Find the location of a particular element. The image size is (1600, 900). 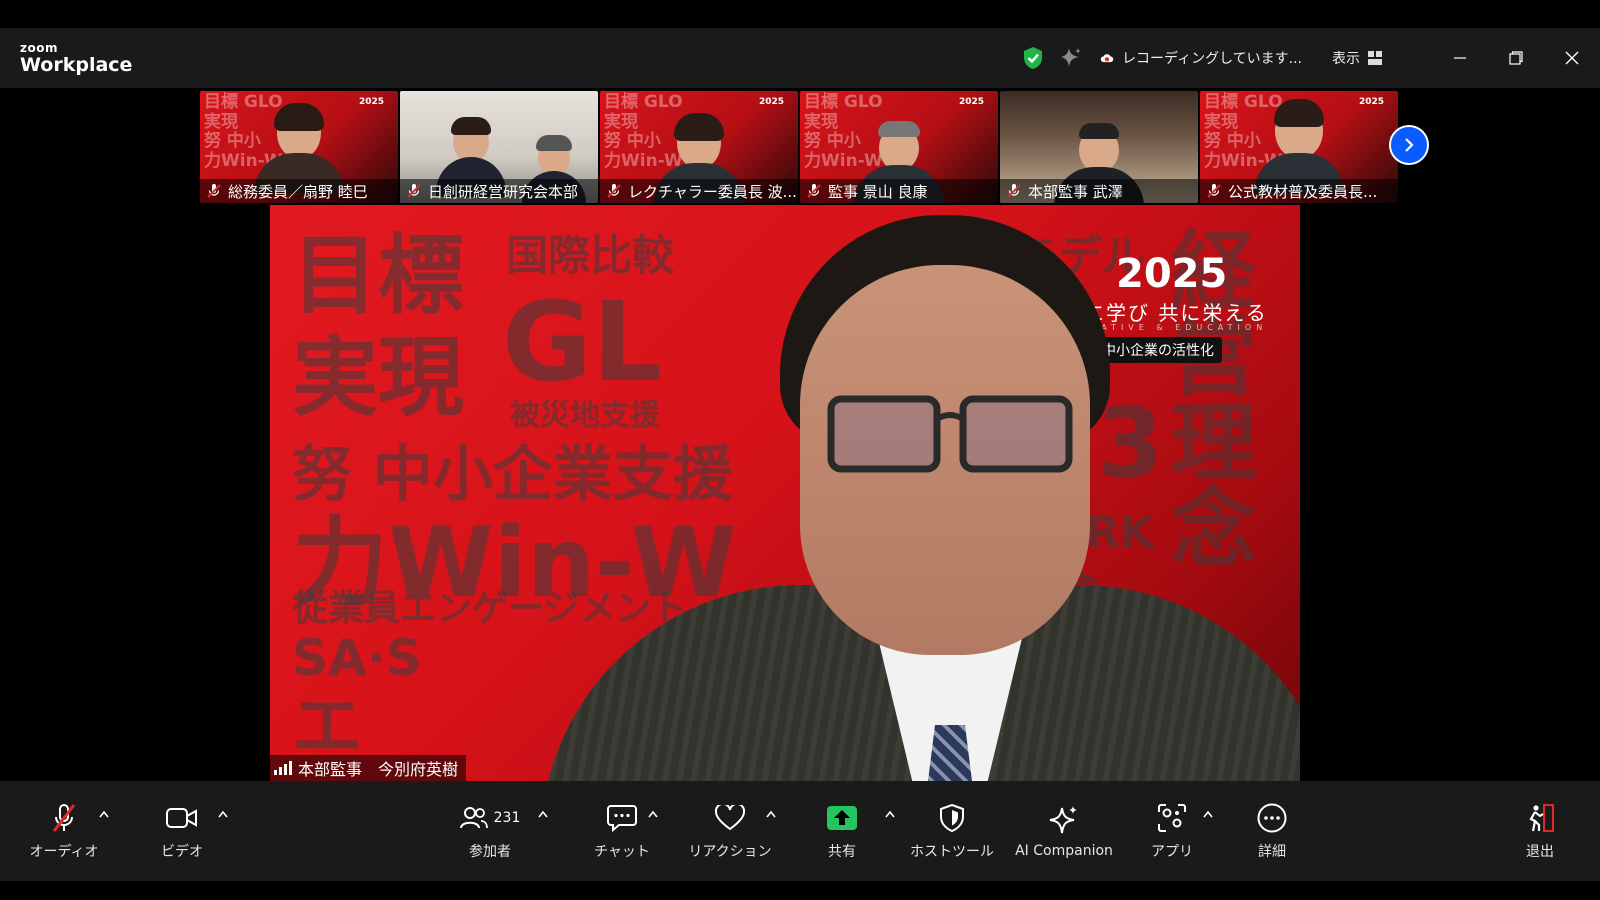

apps-options-caret is located at coordinates (1208, 814).